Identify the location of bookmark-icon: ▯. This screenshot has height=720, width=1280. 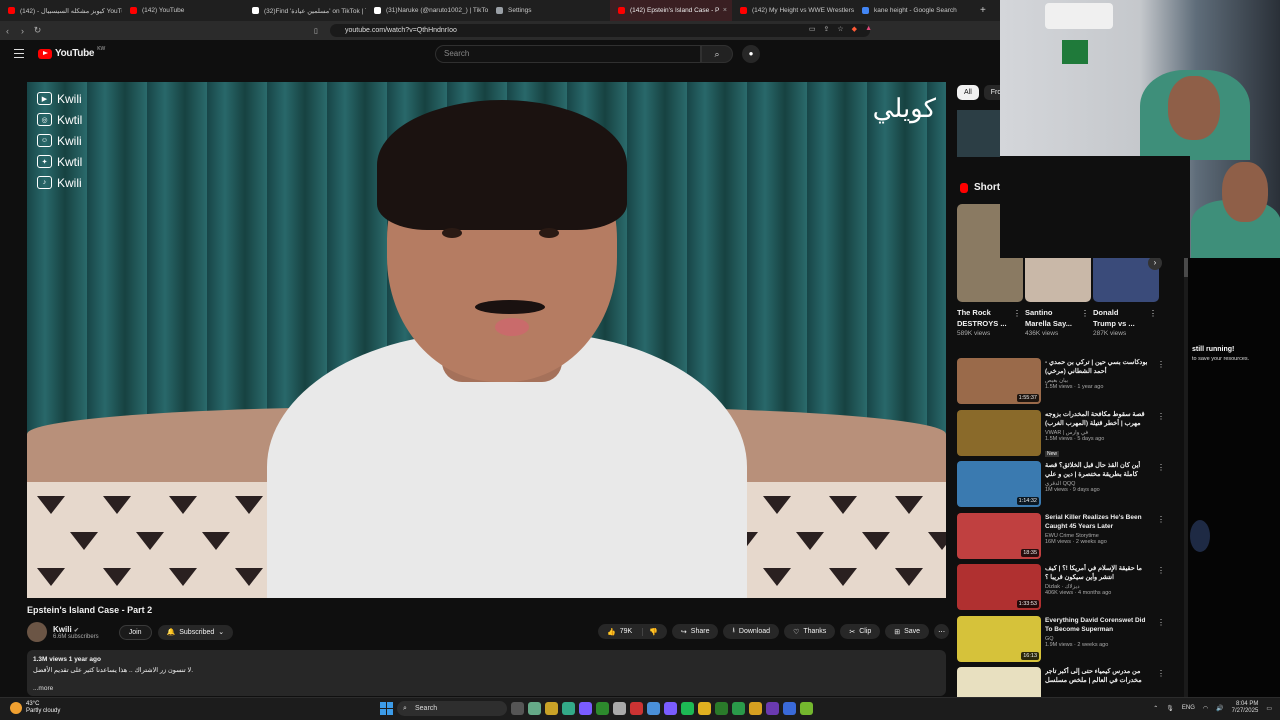
(316, 31).